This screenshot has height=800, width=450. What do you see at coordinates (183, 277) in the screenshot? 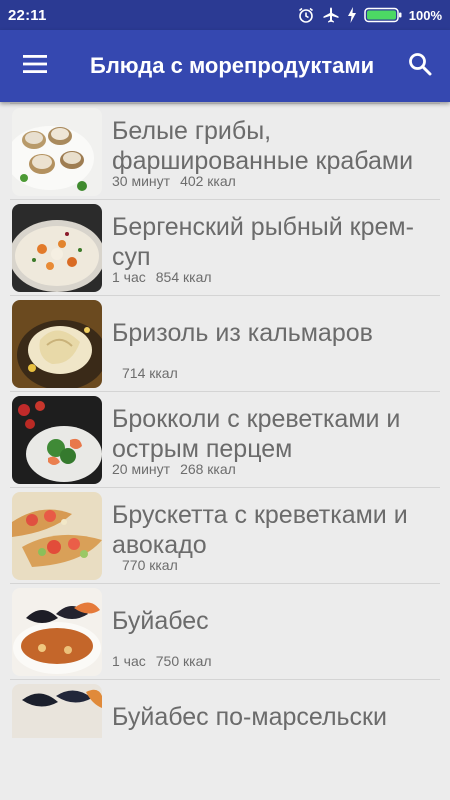
I see `recipe-kcal: 854 ккал` at bounding box center [183, 277].